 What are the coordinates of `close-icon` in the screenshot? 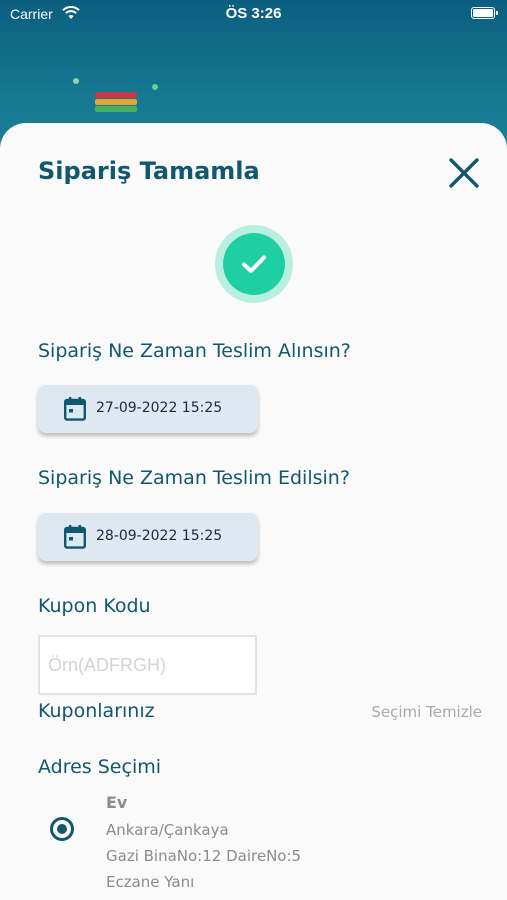 It's located at (464, 173).